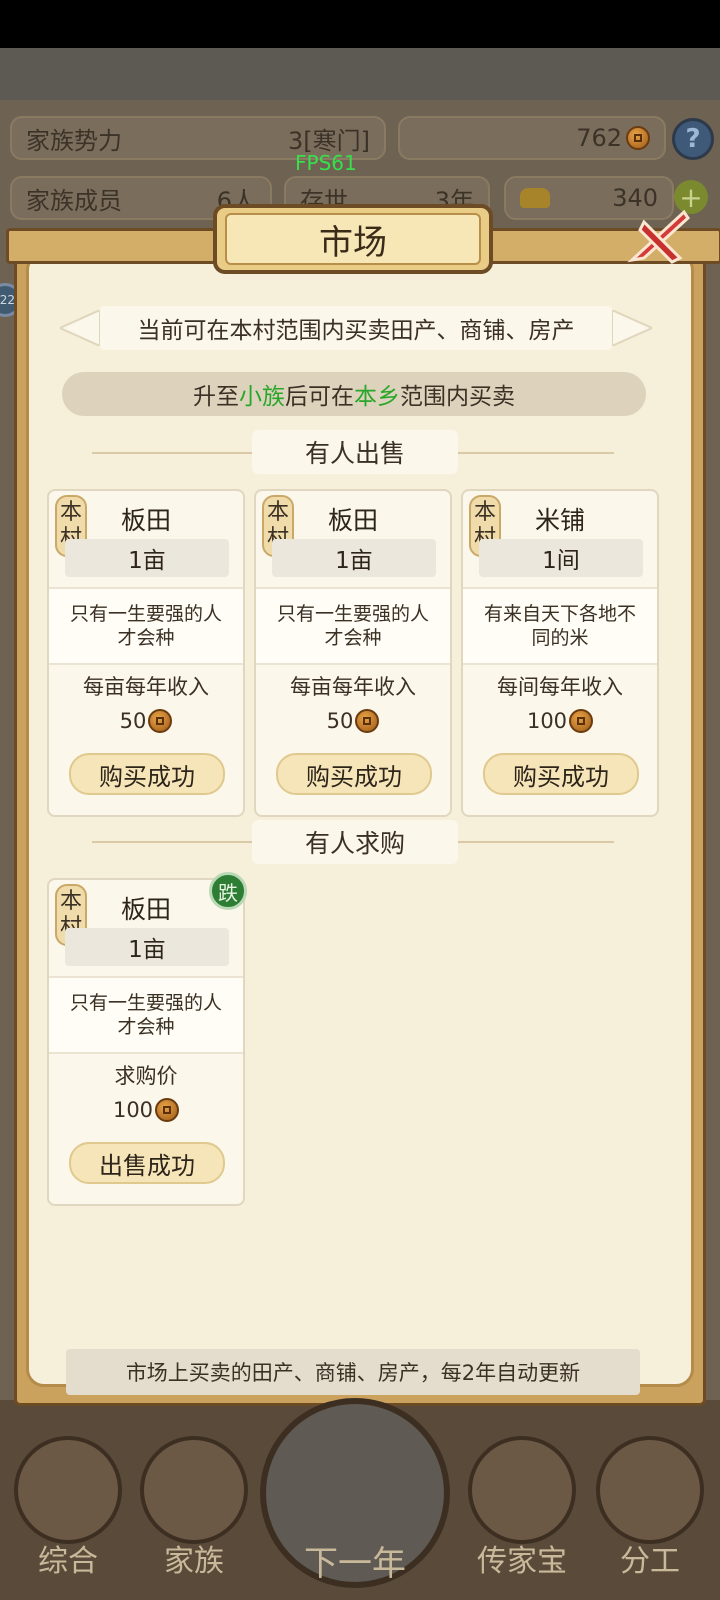 This screenshot has width=720, height=1600. I want to click on fps-counter: FPS61, so click(326, 163).